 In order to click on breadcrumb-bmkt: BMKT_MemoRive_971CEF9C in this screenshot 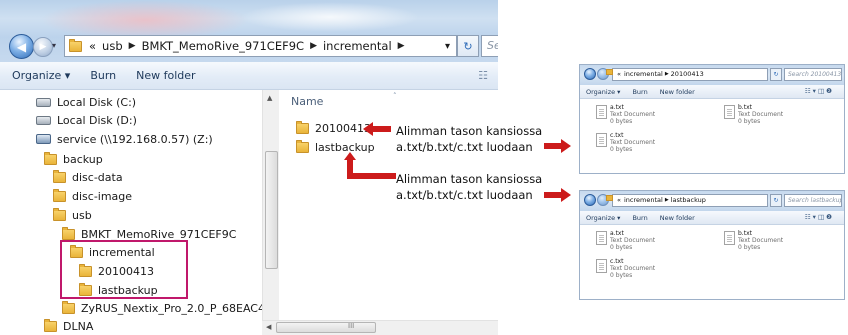, I will do `click(223, 46)`.